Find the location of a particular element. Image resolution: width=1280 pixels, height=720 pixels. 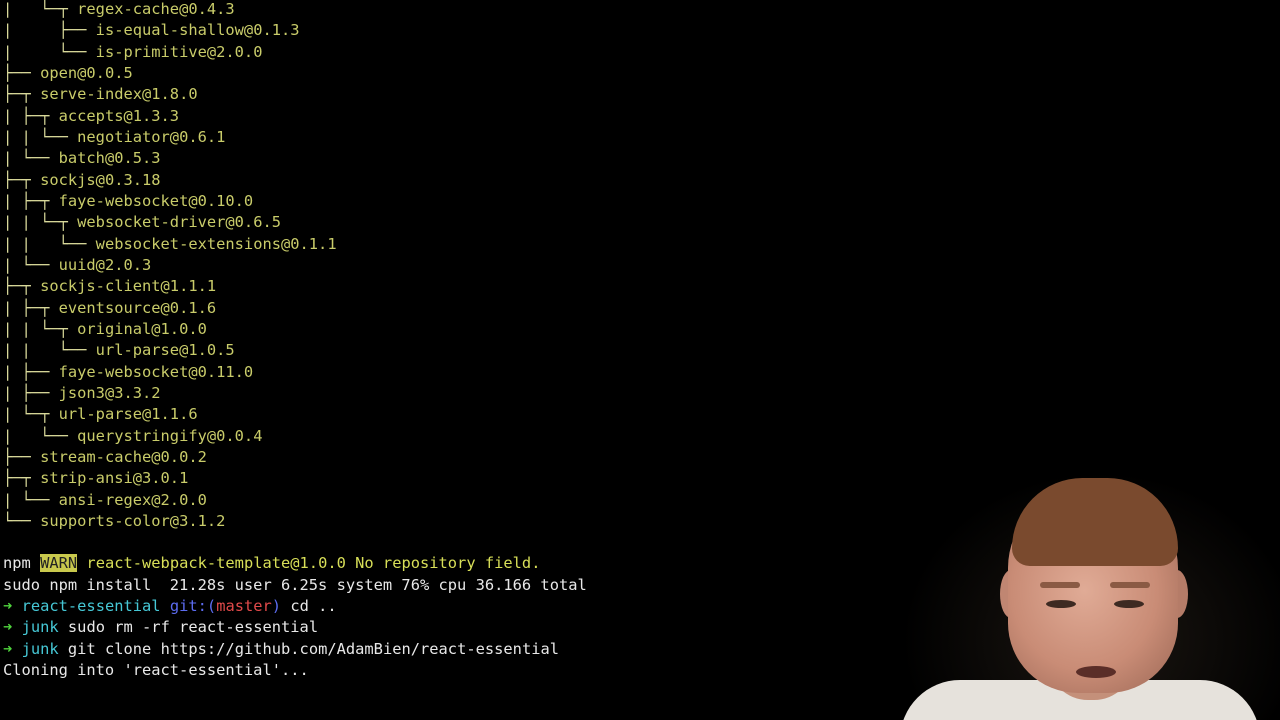

tree-row: | └─┬ url-parse@1.1.6 is located at coordinates (100, 414).